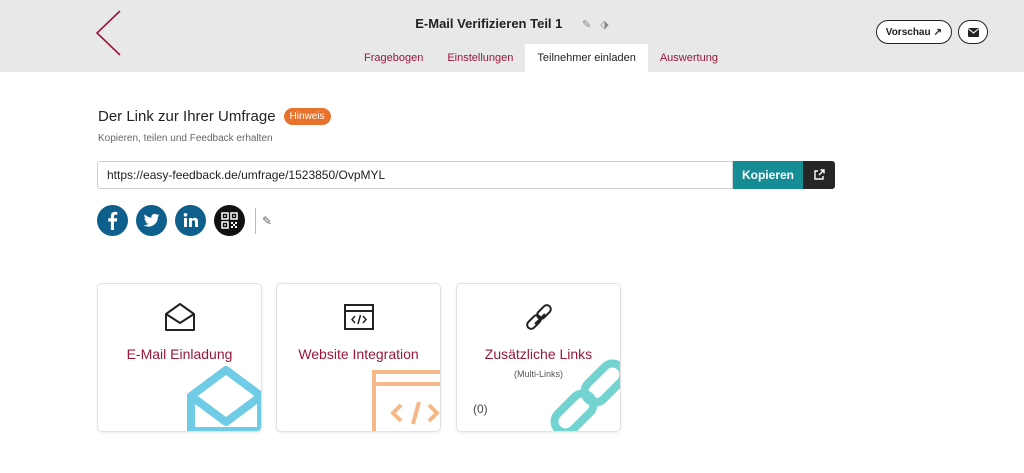 This screenshot has width=1024, height=473. What do you see at coordinates (393, 58) in the screenshot?
I see `tab-fragebogen: Fragebogen` at bounding box center [393, 58].